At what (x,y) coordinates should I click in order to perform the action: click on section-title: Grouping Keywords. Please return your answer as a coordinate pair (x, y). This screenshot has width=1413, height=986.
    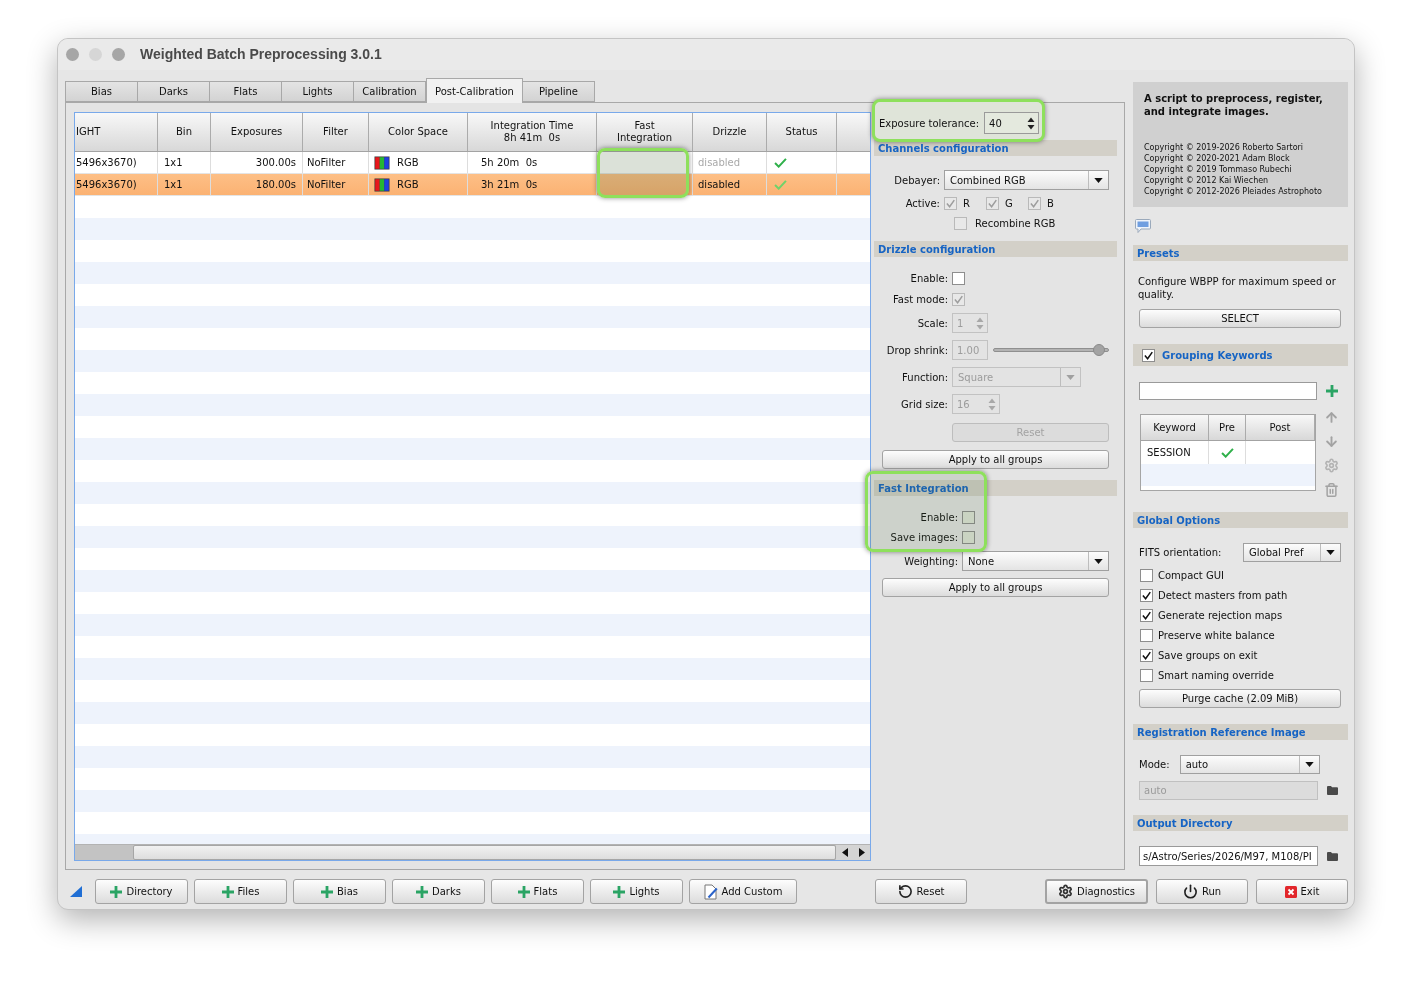
    Looking at the image, I should click on (1217, 355).